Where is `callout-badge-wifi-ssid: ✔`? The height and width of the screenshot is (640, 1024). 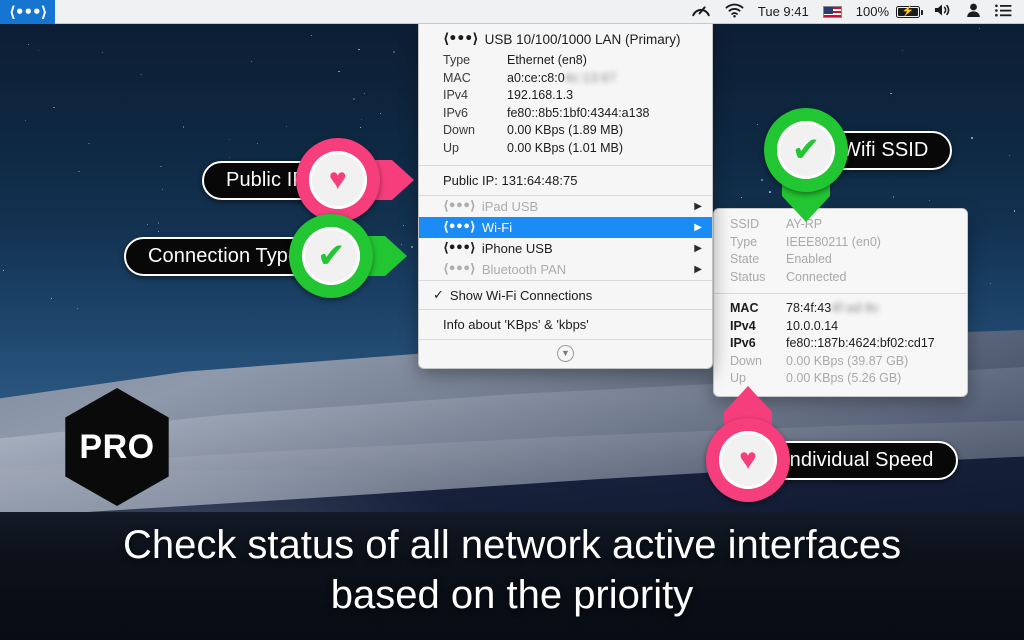 callout-badge-wifi-ssid: ✔ is located at coordinates (806, 165).